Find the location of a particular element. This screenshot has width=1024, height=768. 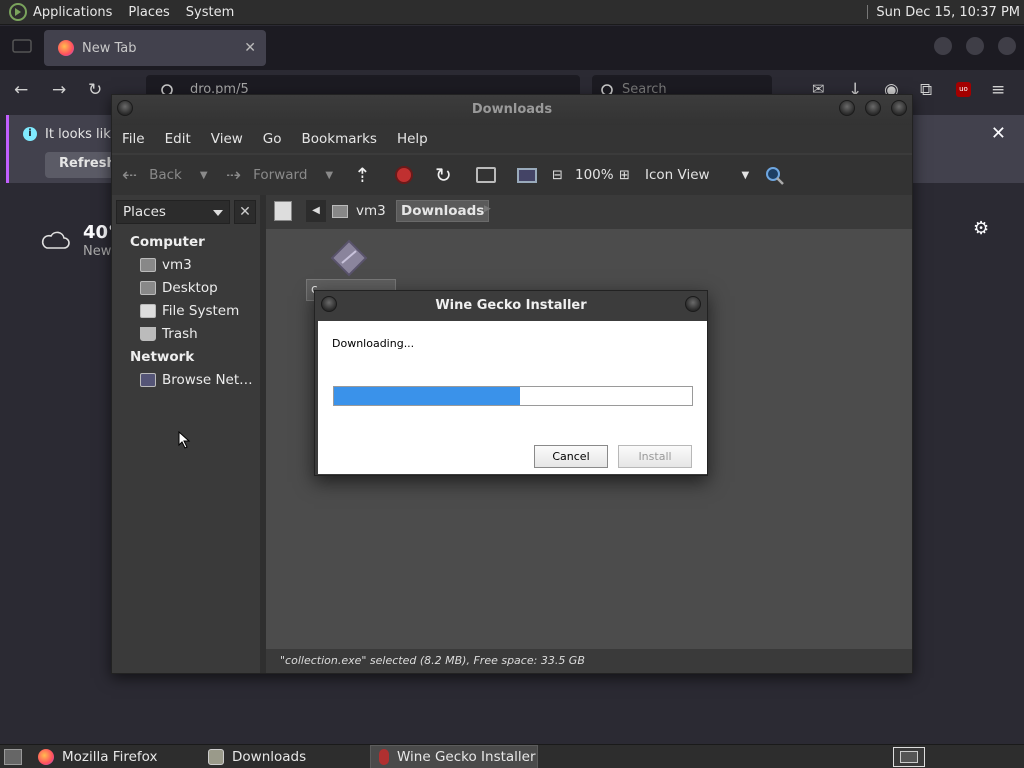

home-icon is located at coordinates (486, 175).